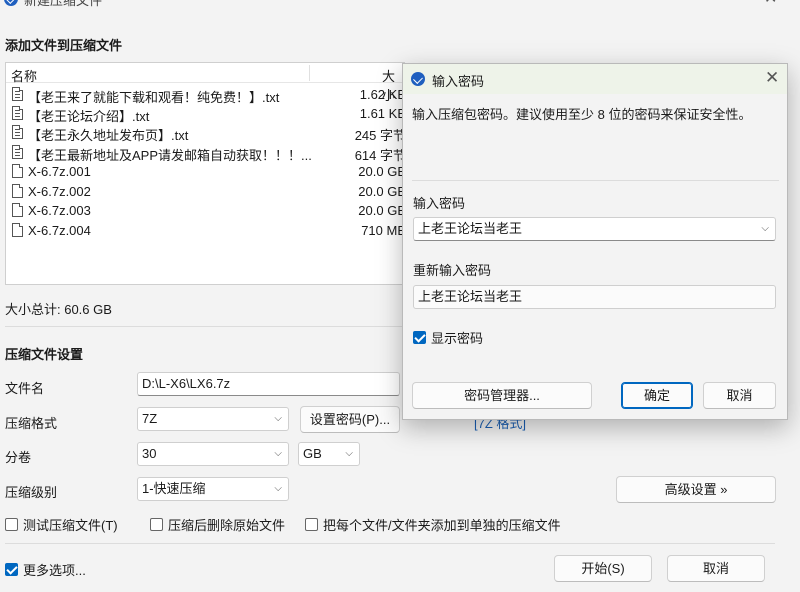 Image resolution: width=800 pixels, height=592 pixels. Describe the element at coordinates (70, 525) in the screenshot. I see `checkbox-label: 测试压缩文件(T)` at that location.